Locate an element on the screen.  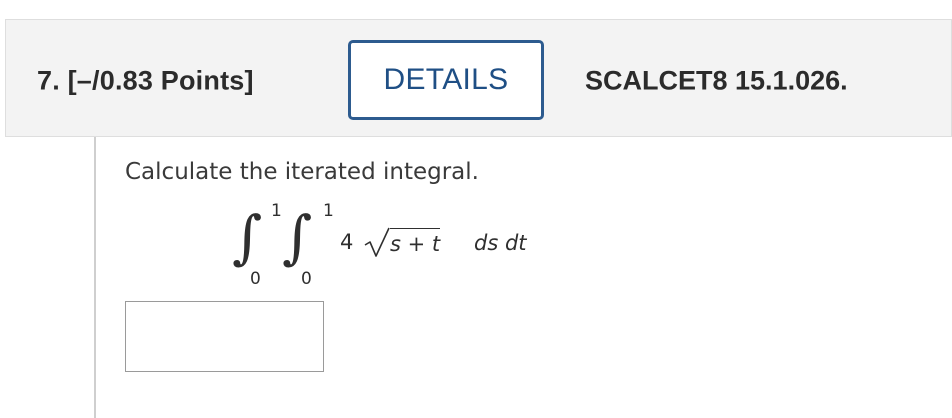
iterated-integral-expression: ∫ 1 0 ∫ 1 0 4 s + t ds dt is located at coordinates (392, 245).